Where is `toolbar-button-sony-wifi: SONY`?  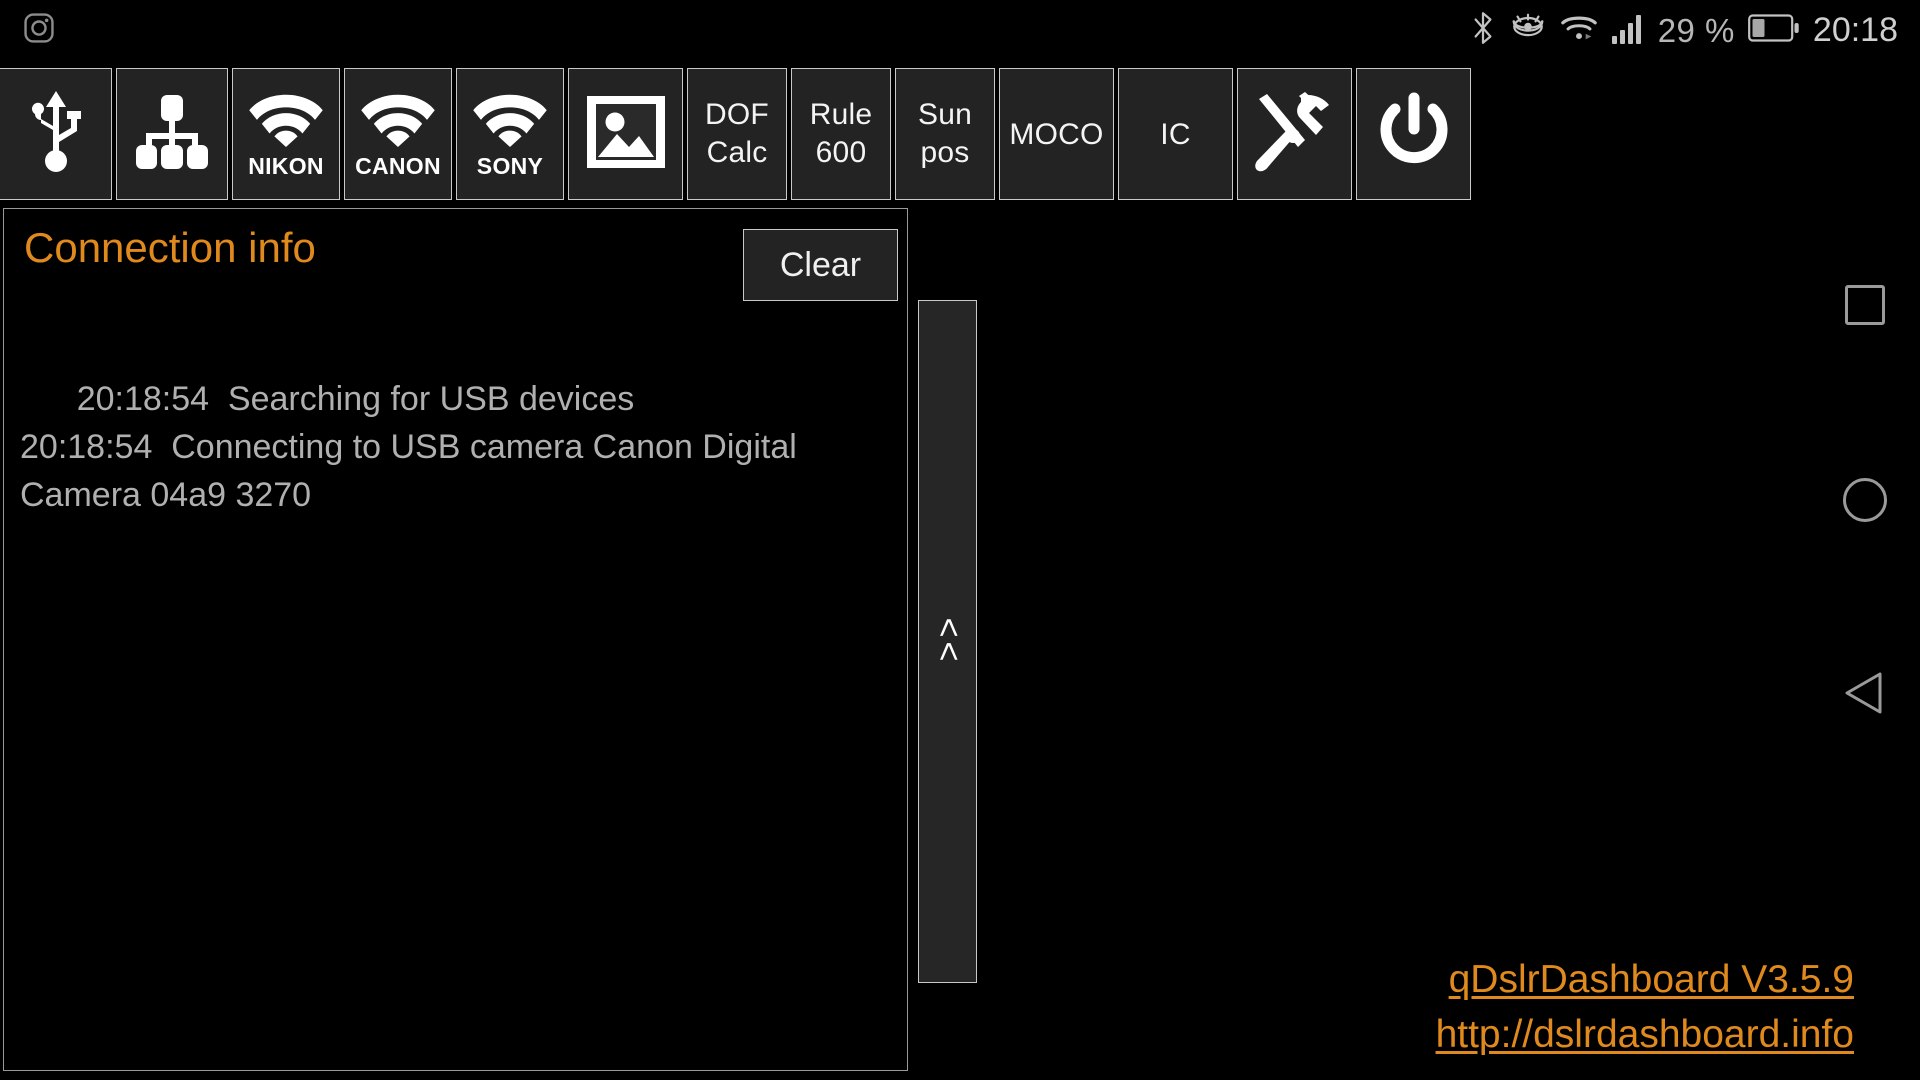 toolbar-button-sony-wifi: SONY is located at coordinates (510, 134).